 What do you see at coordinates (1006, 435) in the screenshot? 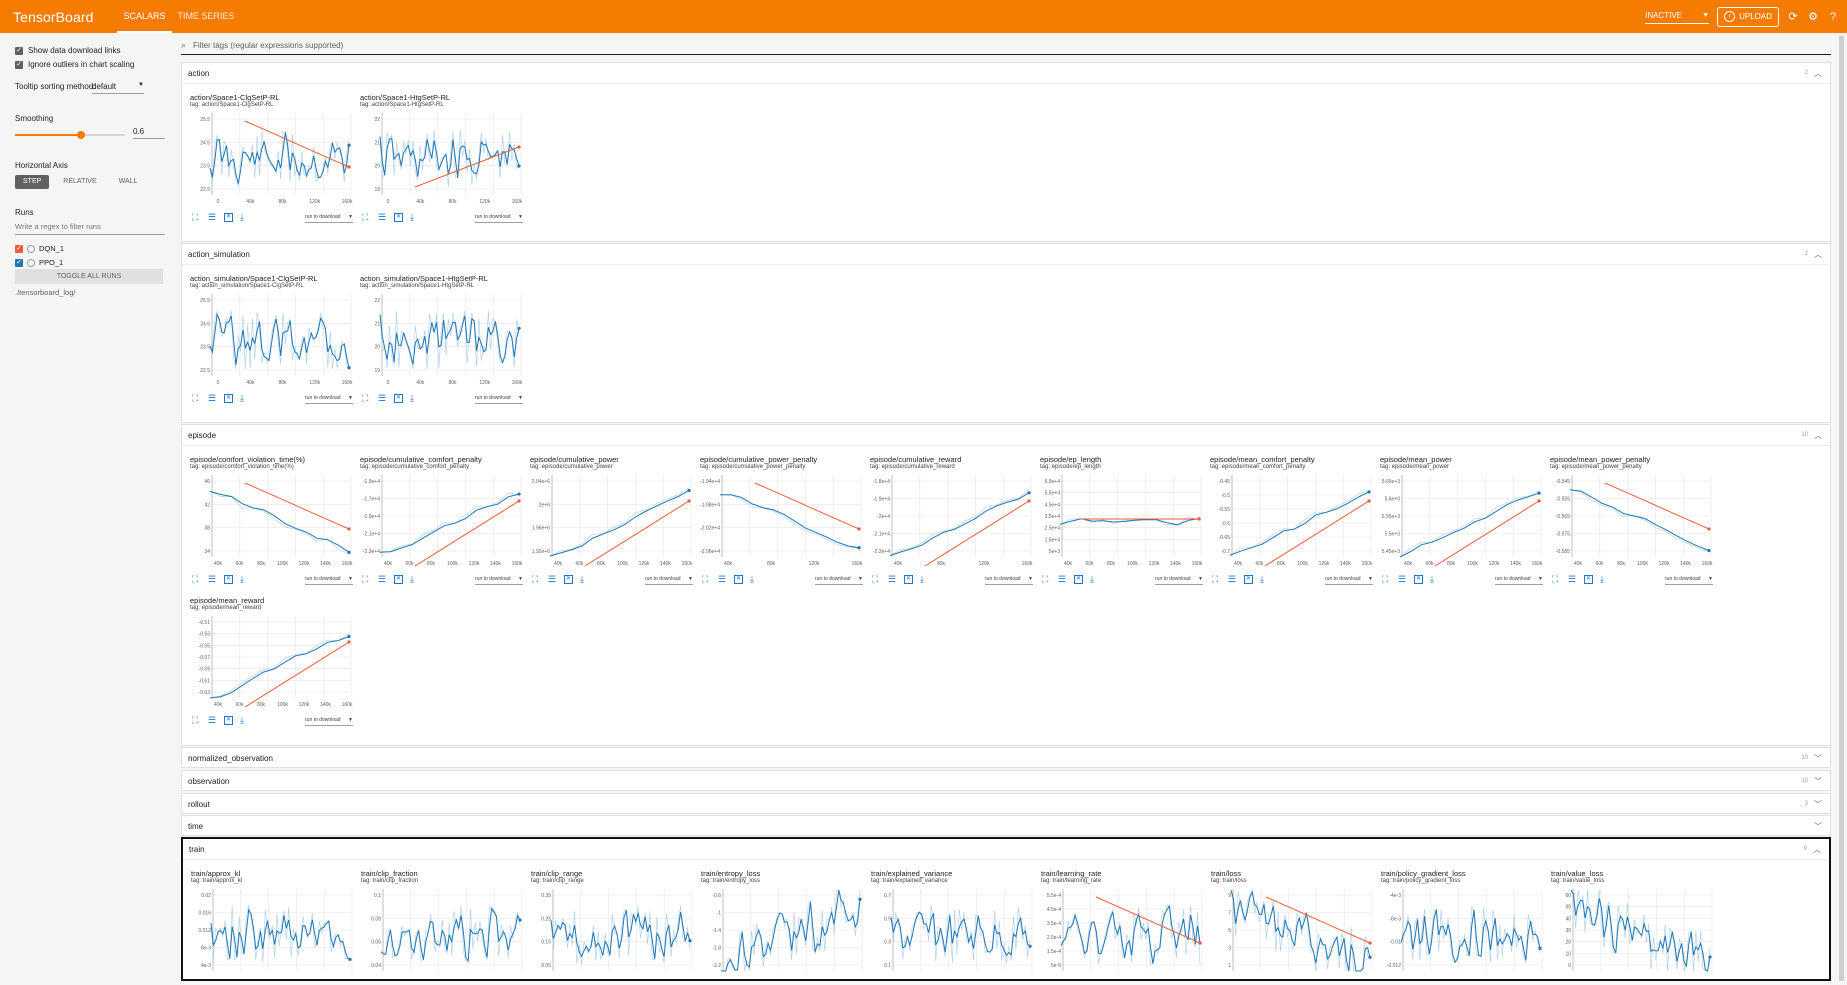
I see `section-header: episode 10 ︿` at bounding box center [1006, 435].